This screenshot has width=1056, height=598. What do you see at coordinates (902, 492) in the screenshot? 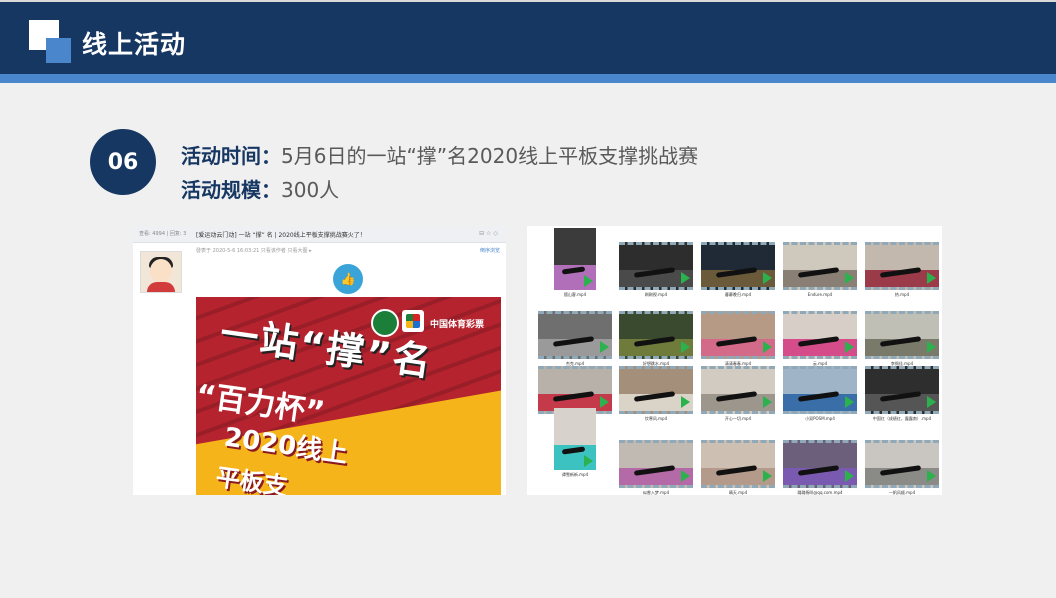
I see `video-filename: 一帆风顺.mp4` at bounding box center [902, 492].